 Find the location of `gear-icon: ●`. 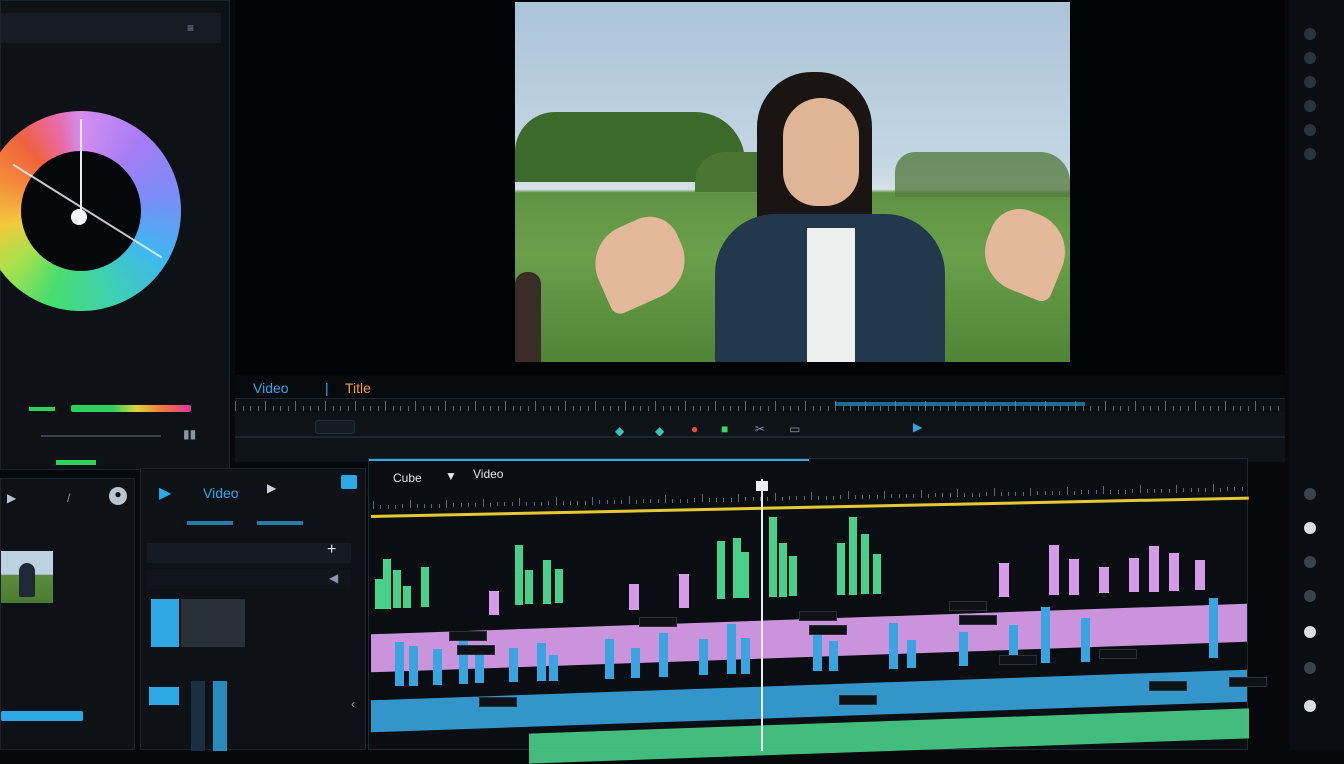

gear-icon: ● is located at coordinates (118, 496).